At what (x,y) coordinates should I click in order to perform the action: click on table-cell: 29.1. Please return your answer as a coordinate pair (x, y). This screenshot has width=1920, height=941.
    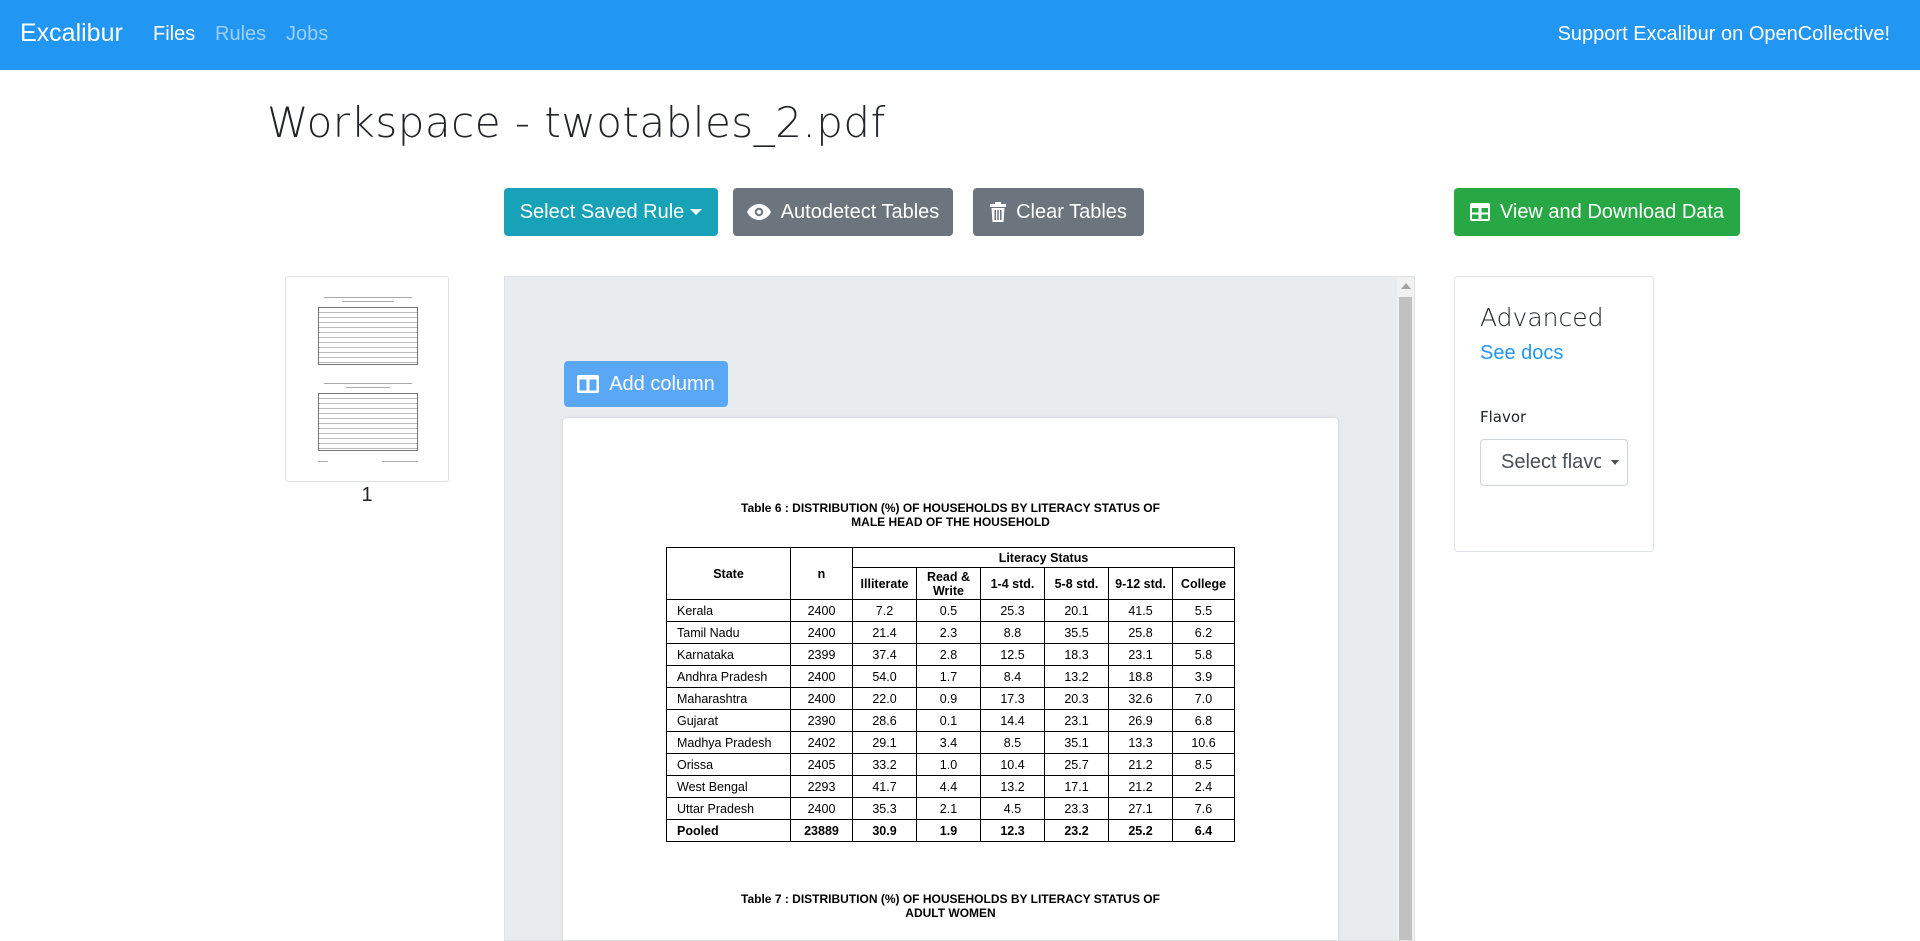
    Looking at the image, I should click on (884, 742).